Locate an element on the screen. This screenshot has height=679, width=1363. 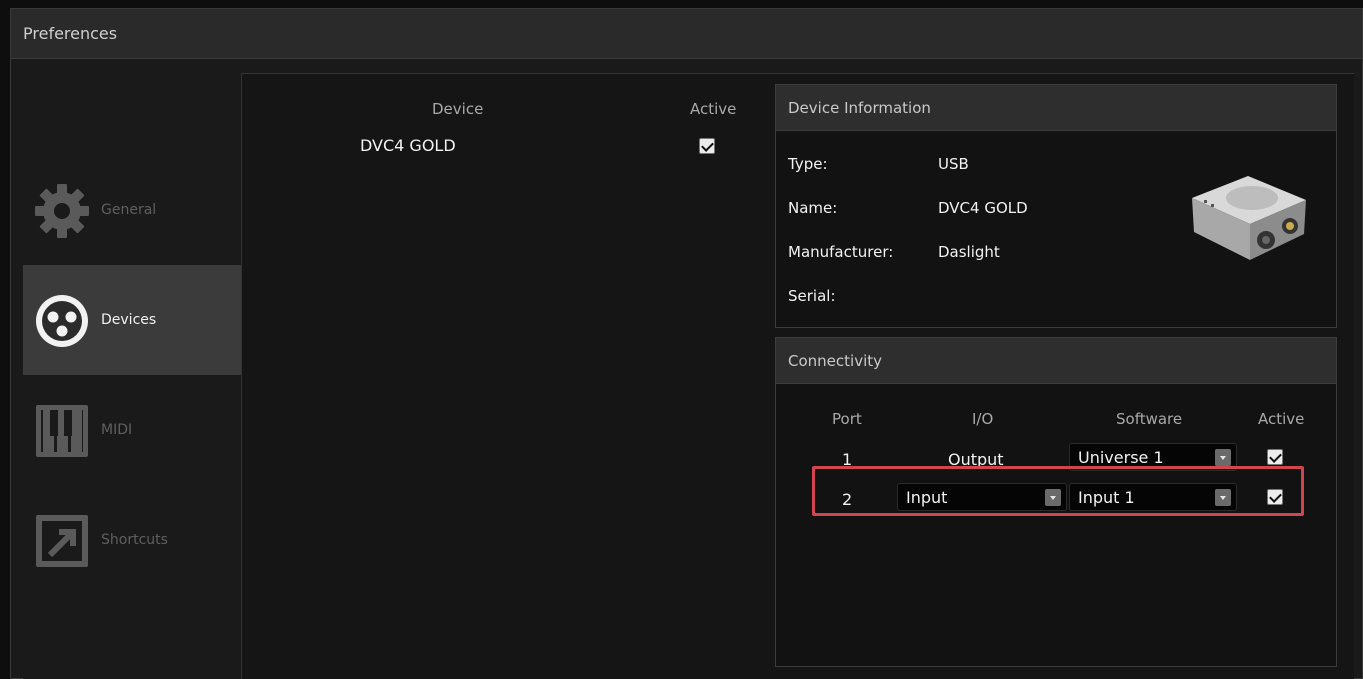
title-bar: Preferences is located at coordinates (686, 34).